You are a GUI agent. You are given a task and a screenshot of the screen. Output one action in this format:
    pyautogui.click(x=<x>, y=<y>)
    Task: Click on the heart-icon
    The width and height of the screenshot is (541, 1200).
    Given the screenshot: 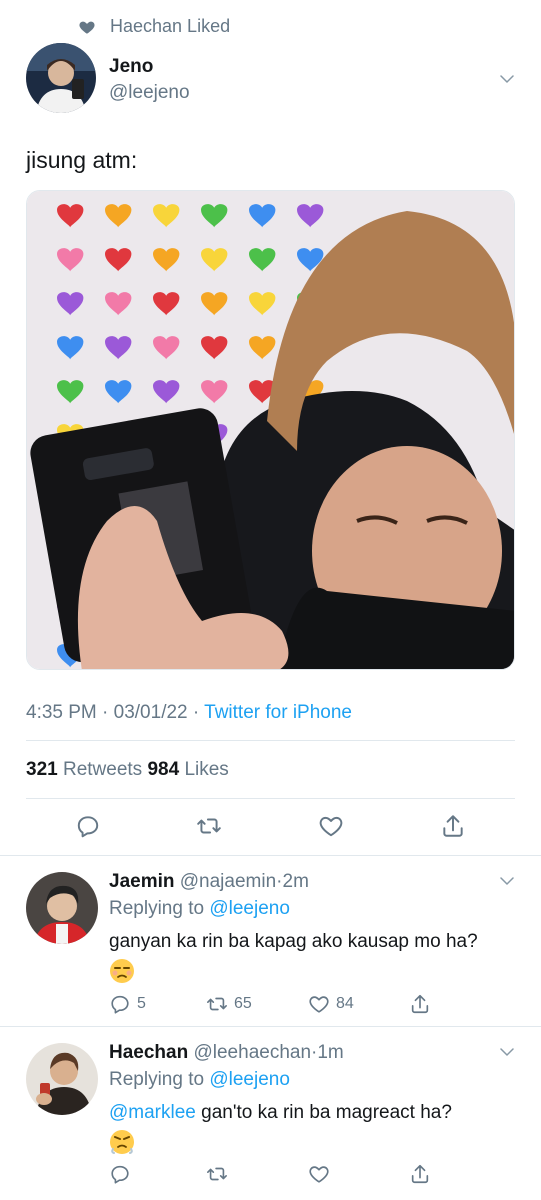 What is the action you would take?
    pyautogui.click(x=87, y=27)
    